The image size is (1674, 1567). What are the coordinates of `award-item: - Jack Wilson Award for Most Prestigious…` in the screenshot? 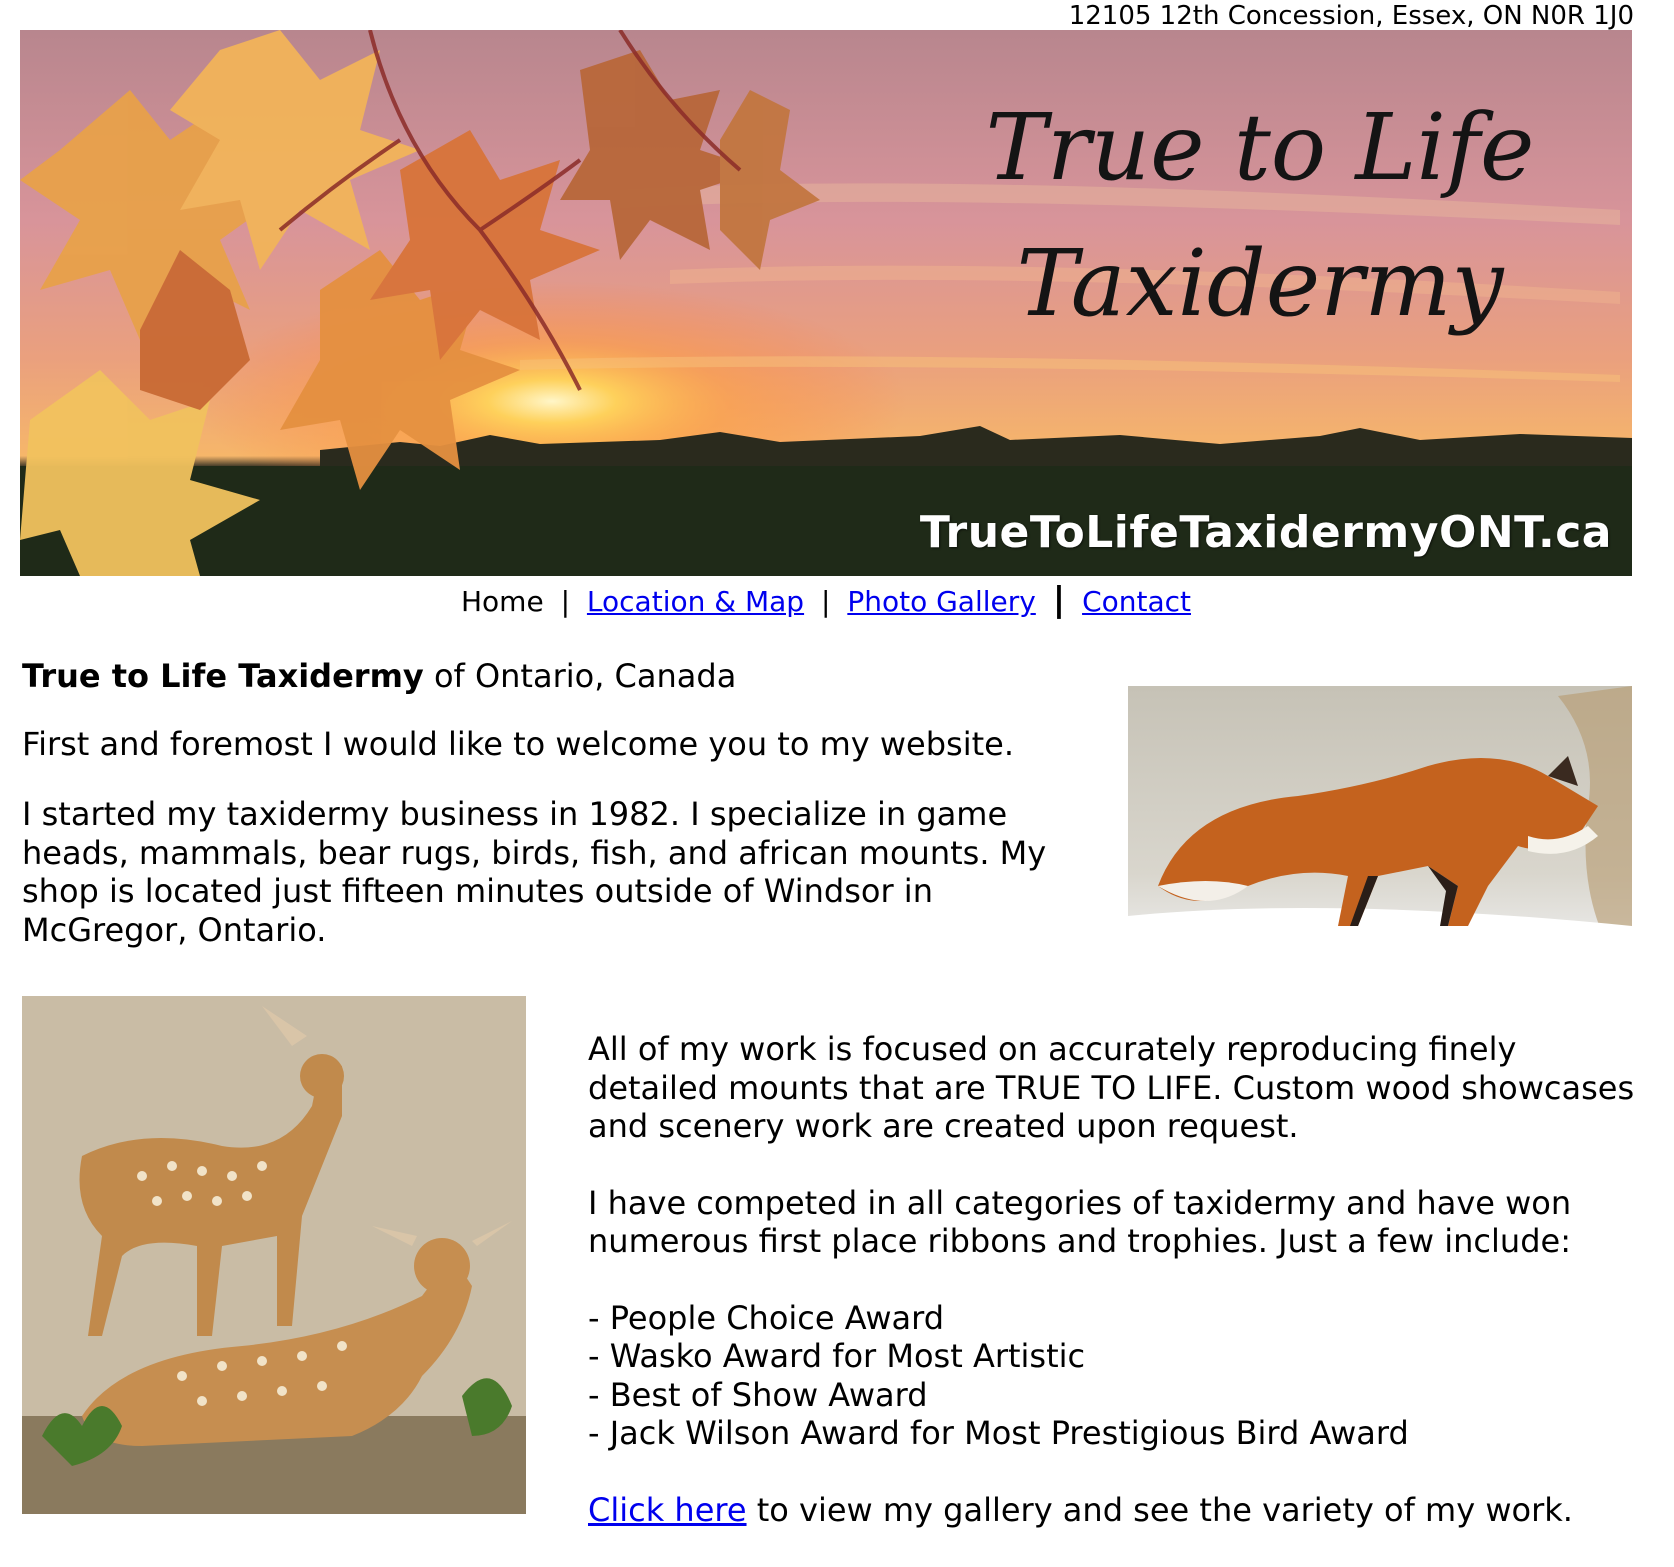 It's located at (998, 1433).